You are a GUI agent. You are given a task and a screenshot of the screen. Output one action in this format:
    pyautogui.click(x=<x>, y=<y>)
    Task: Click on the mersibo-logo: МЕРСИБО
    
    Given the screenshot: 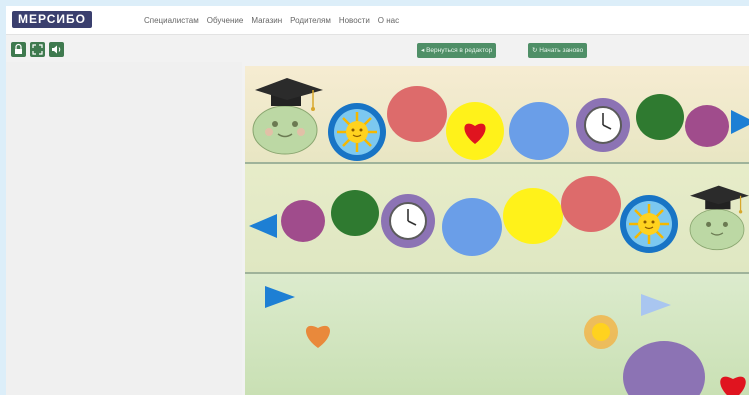 What is the action you would take?
    pyautogui.click(x=52, y=19)
    